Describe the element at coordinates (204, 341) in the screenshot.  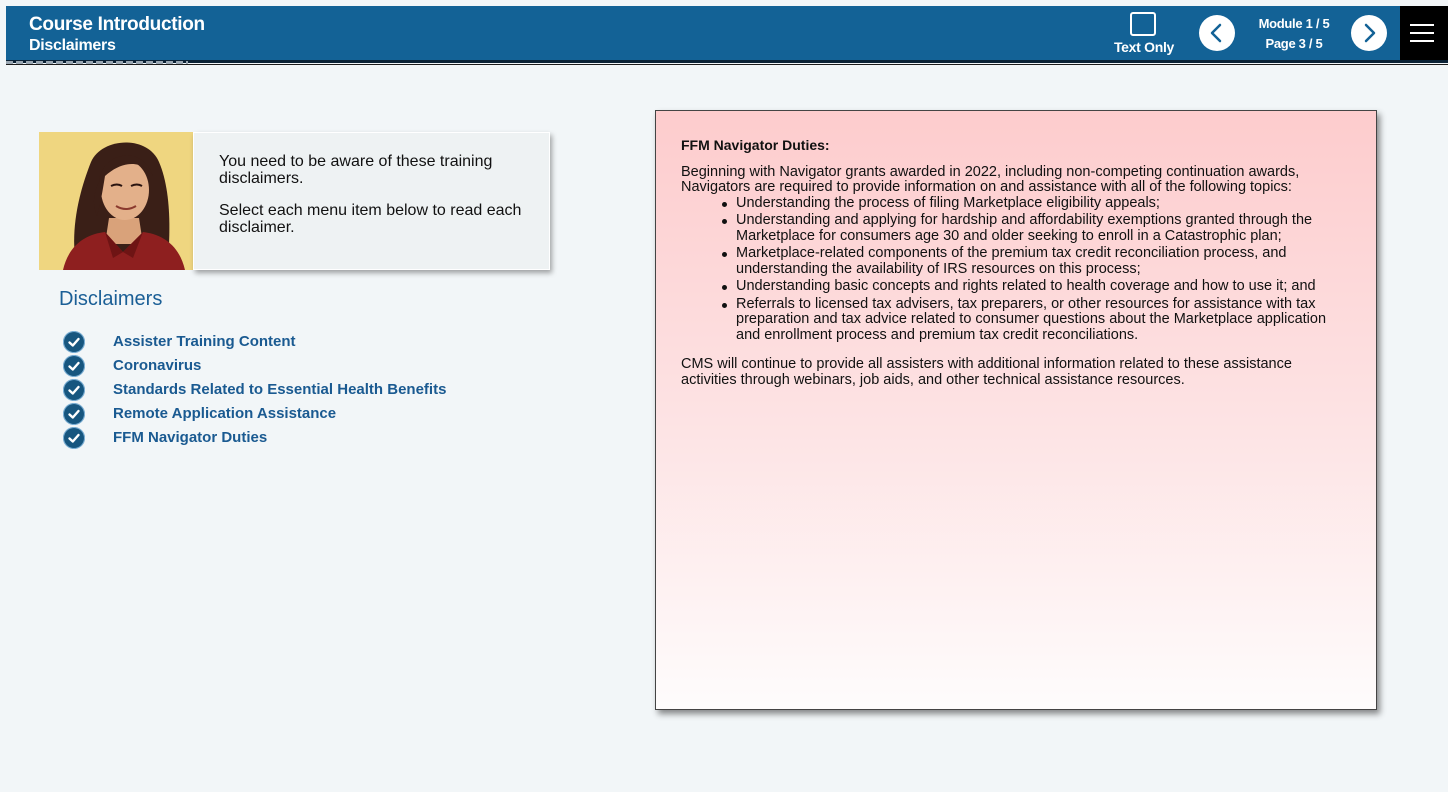
I see `disclaimer-item-label: Assister Training Content` at that location.